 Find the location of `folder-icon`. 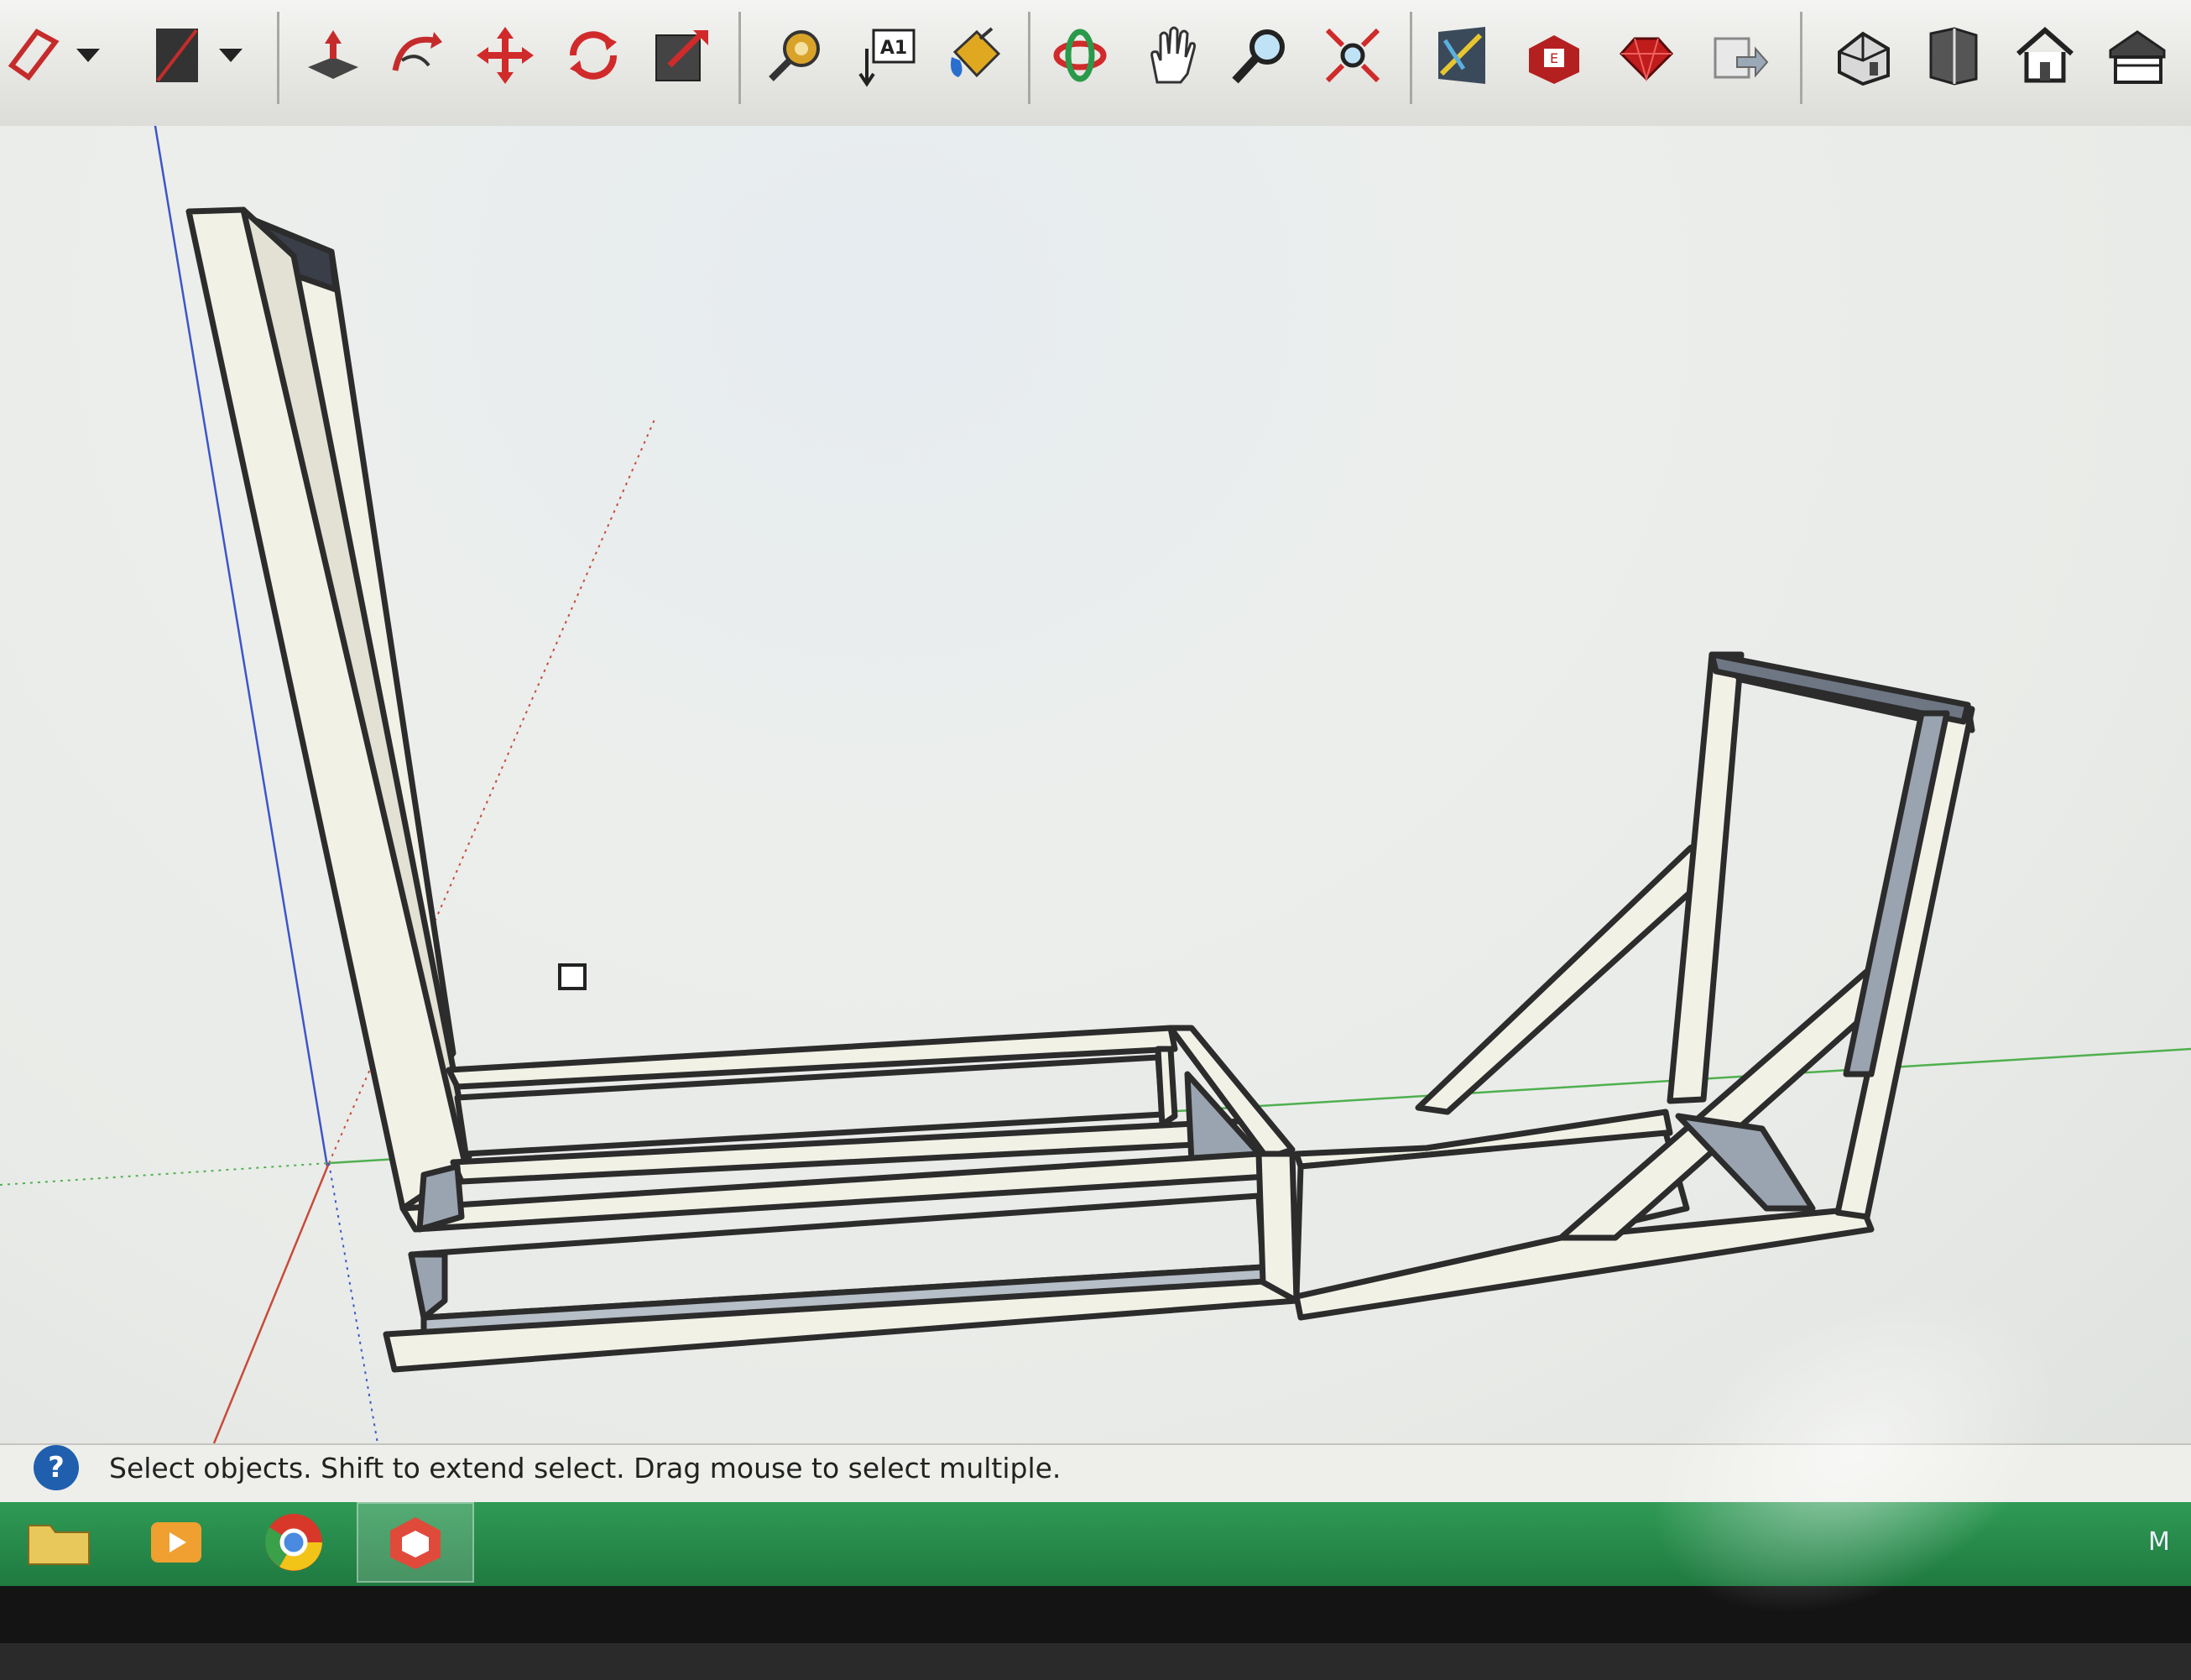

folder-icon is located at coordinates (59, 1545).